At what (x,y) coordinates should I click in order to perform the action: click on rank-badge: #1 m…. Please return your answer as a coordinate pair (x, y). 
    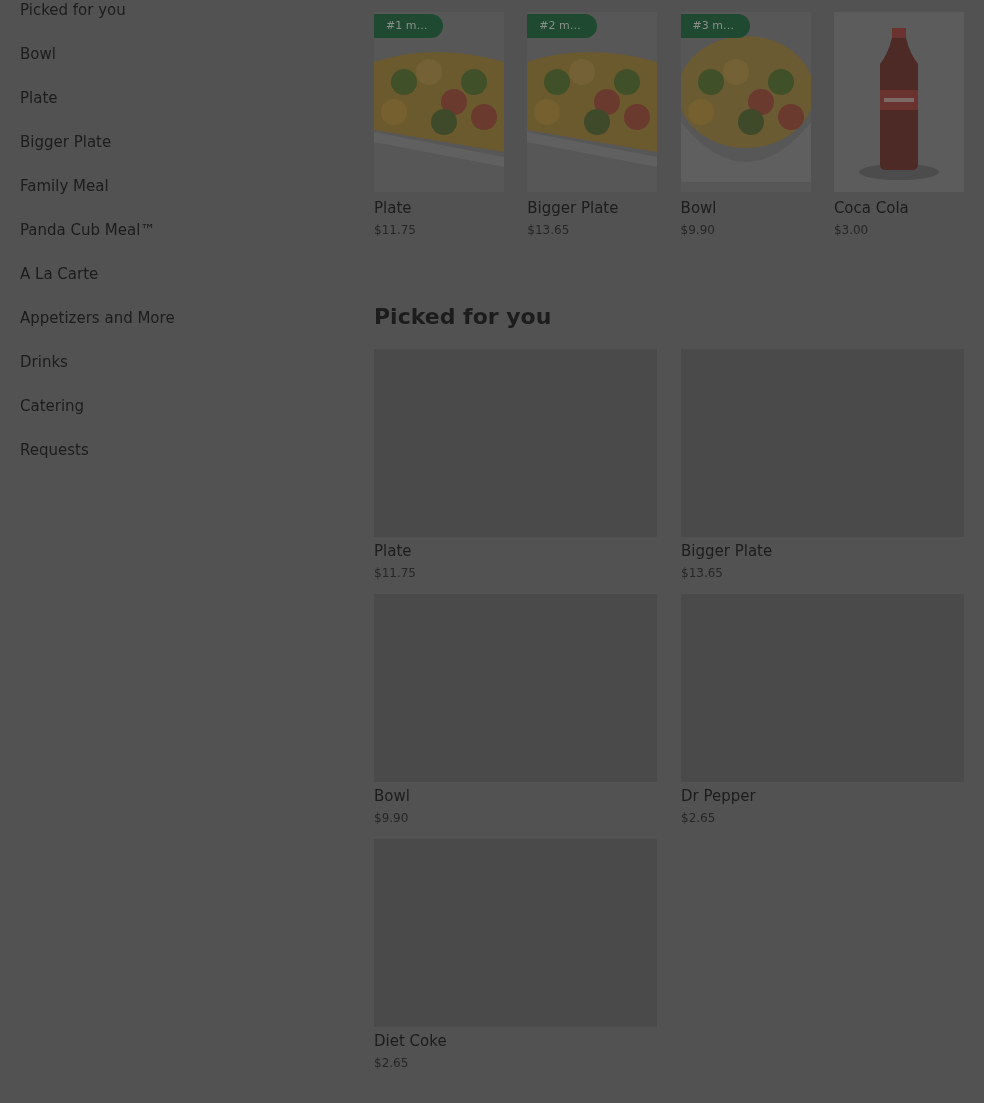
    Looking at the image, I should click on (409, 26).